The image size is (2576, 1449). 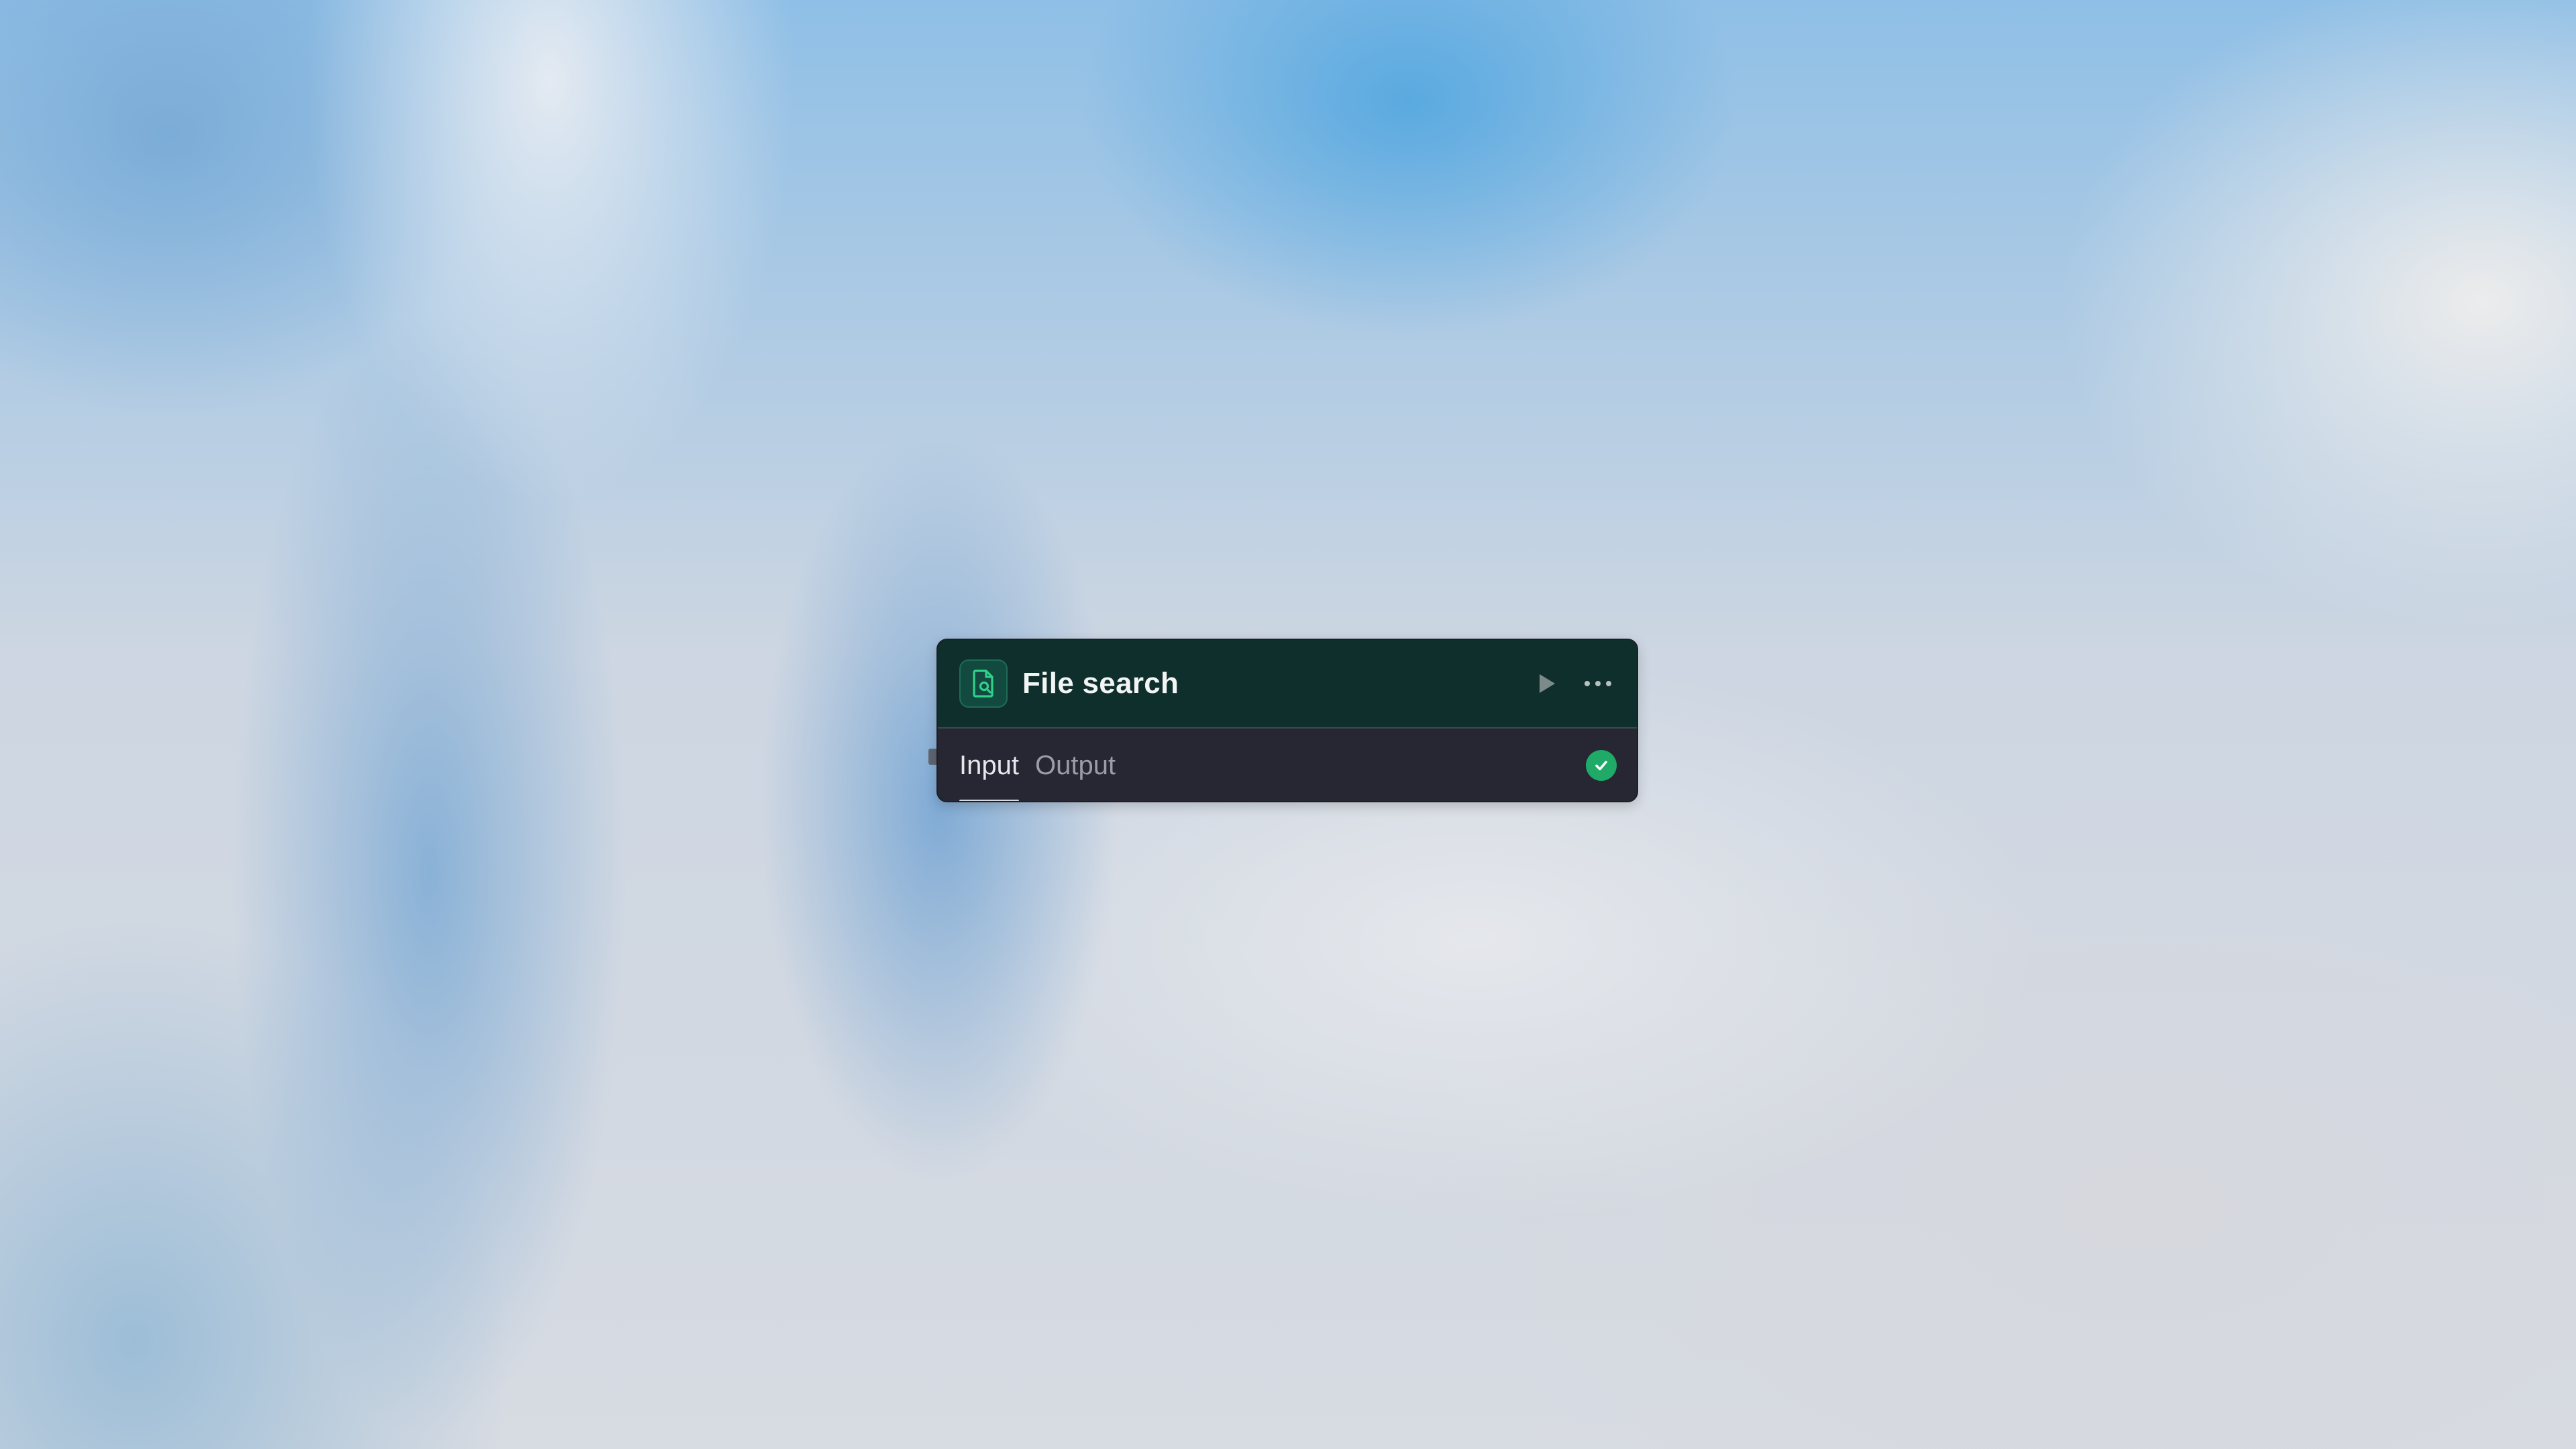 I want to click on input-connection-handle, so click(x=932, y=757).